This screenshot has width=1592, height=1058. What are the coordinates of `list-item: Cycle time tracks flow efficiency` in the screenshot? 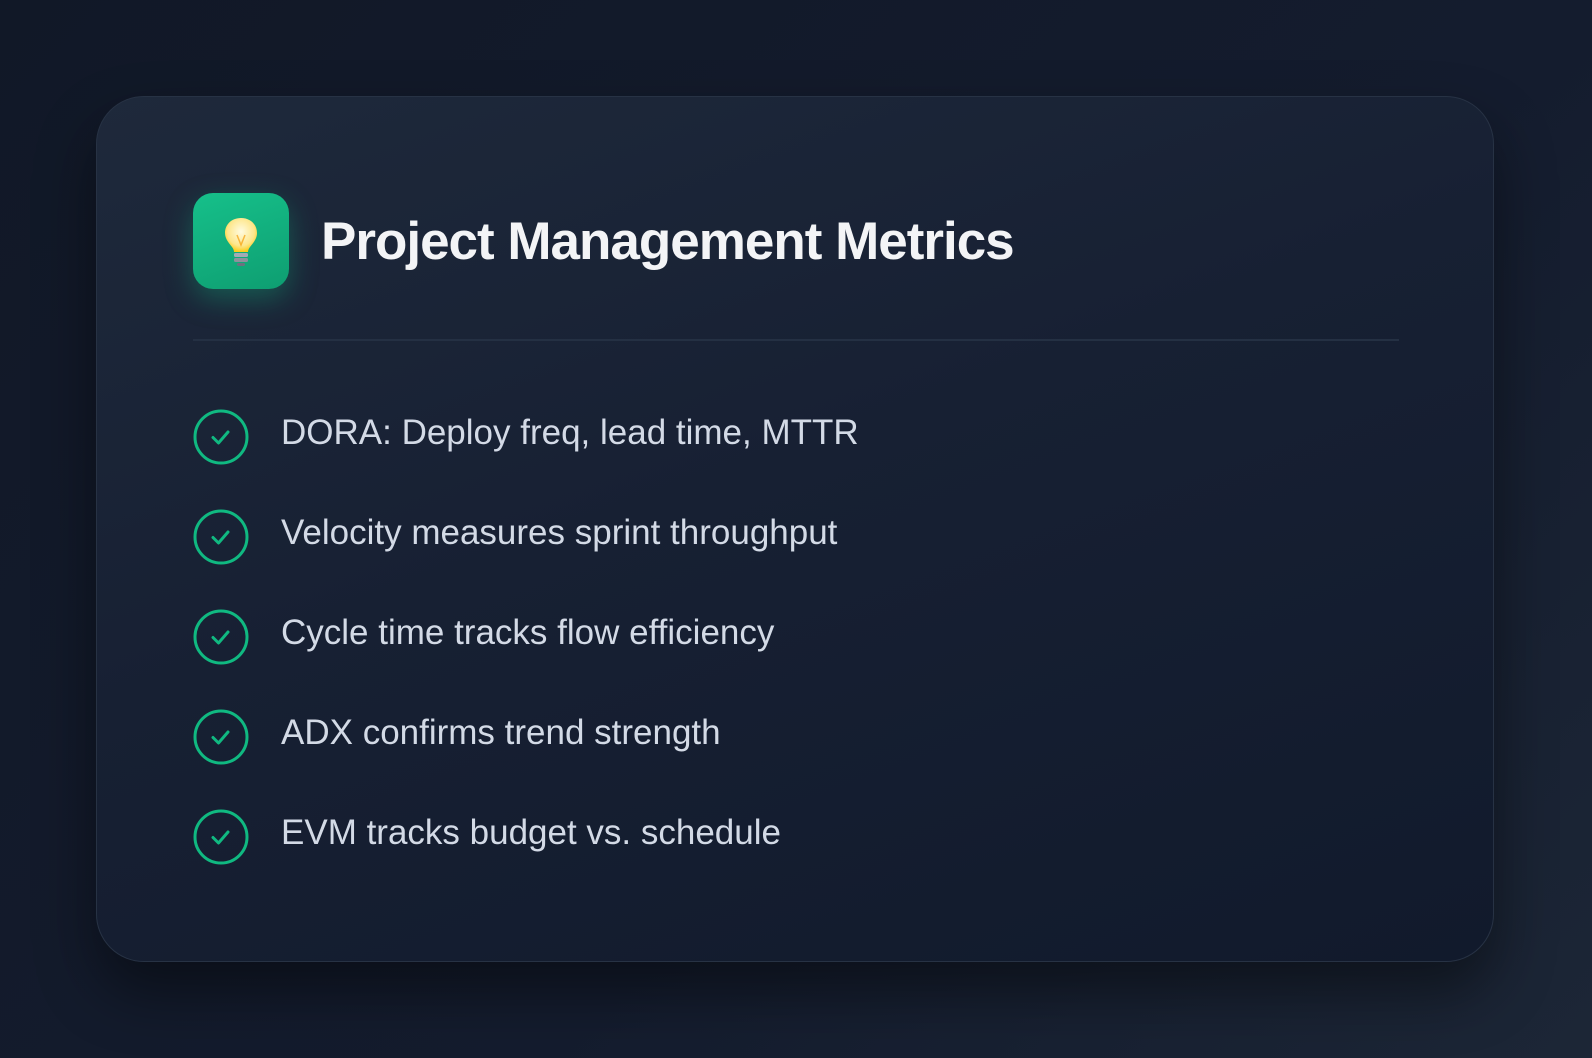 It's located at (526, 637).